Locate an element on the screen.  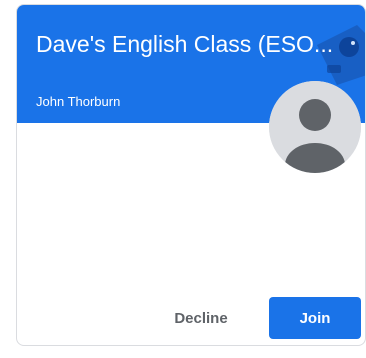
class-owner-name: John Thorburn is located at coordinates (78, 101).